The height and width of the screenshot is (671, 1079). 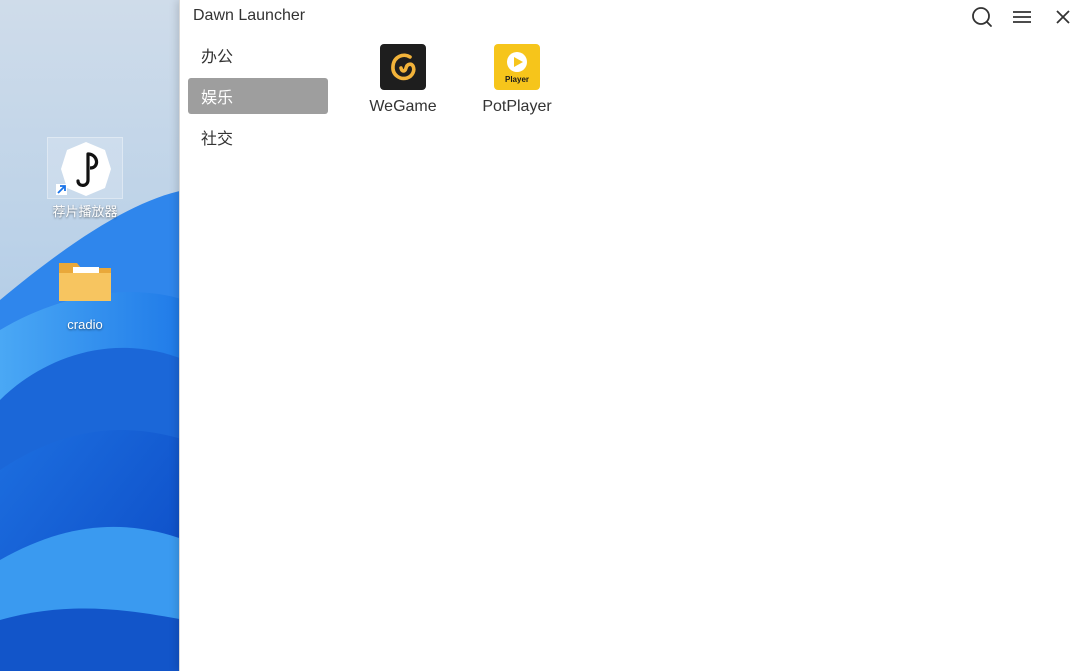 I want to click on category-office: 办公, so click(x=258, y=55).